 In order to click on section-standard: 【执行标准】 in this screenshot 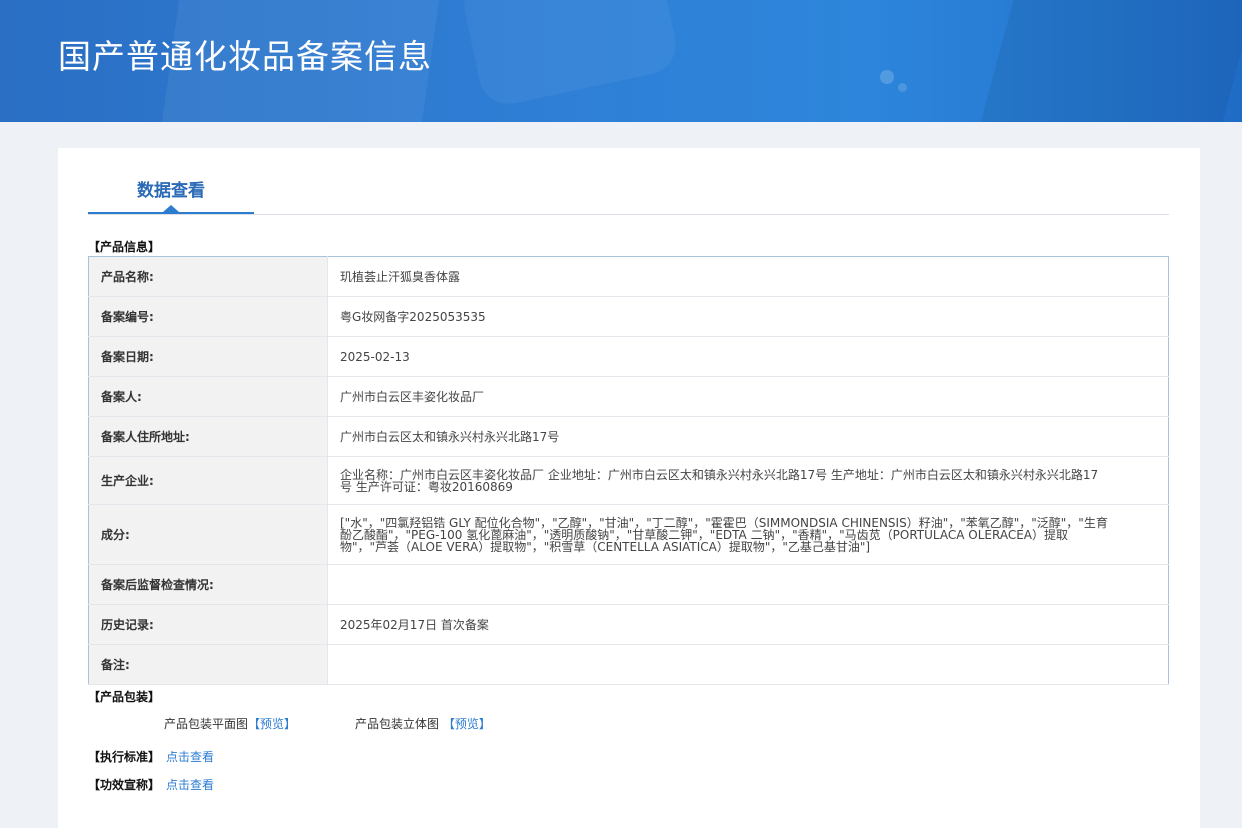, I will do `click(124, 757)`.